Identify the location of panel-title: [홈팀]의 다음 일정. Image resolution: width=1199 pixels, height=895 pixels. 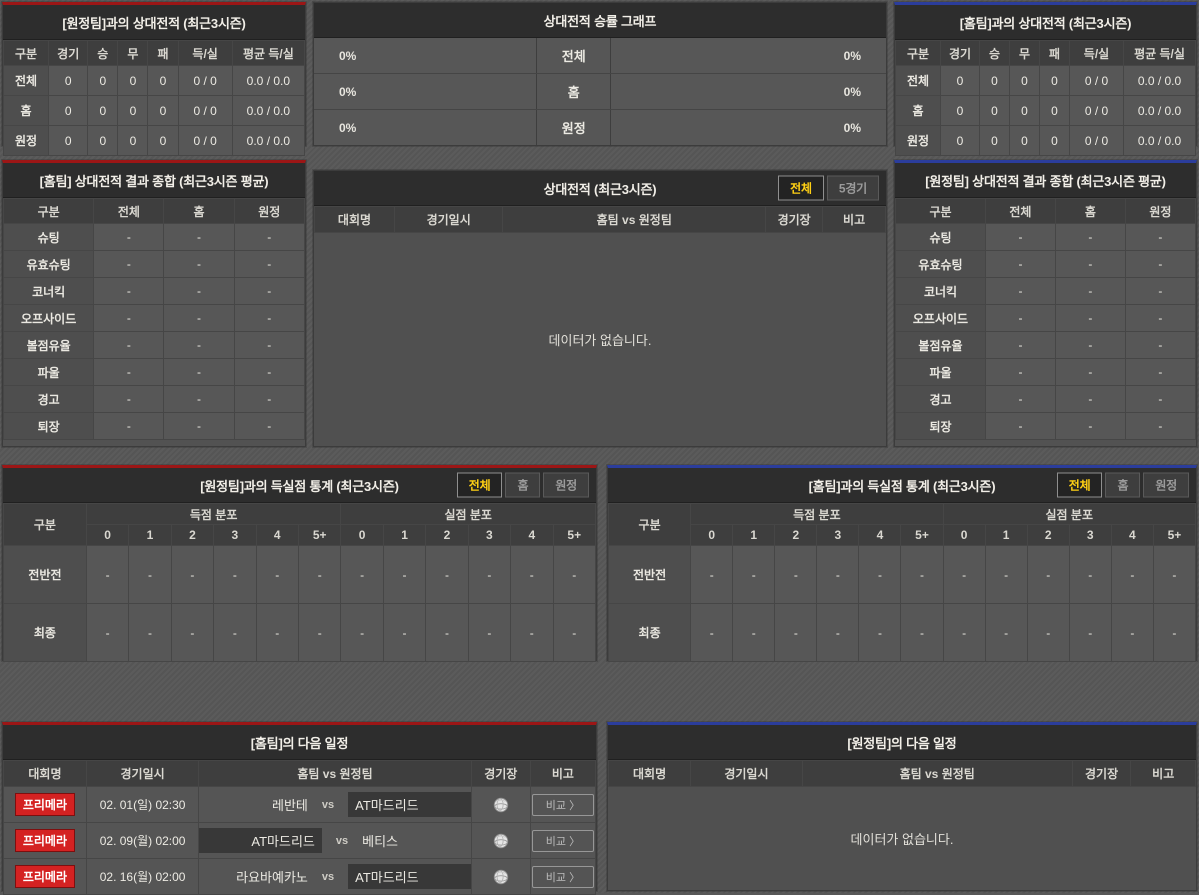
(299, 742).